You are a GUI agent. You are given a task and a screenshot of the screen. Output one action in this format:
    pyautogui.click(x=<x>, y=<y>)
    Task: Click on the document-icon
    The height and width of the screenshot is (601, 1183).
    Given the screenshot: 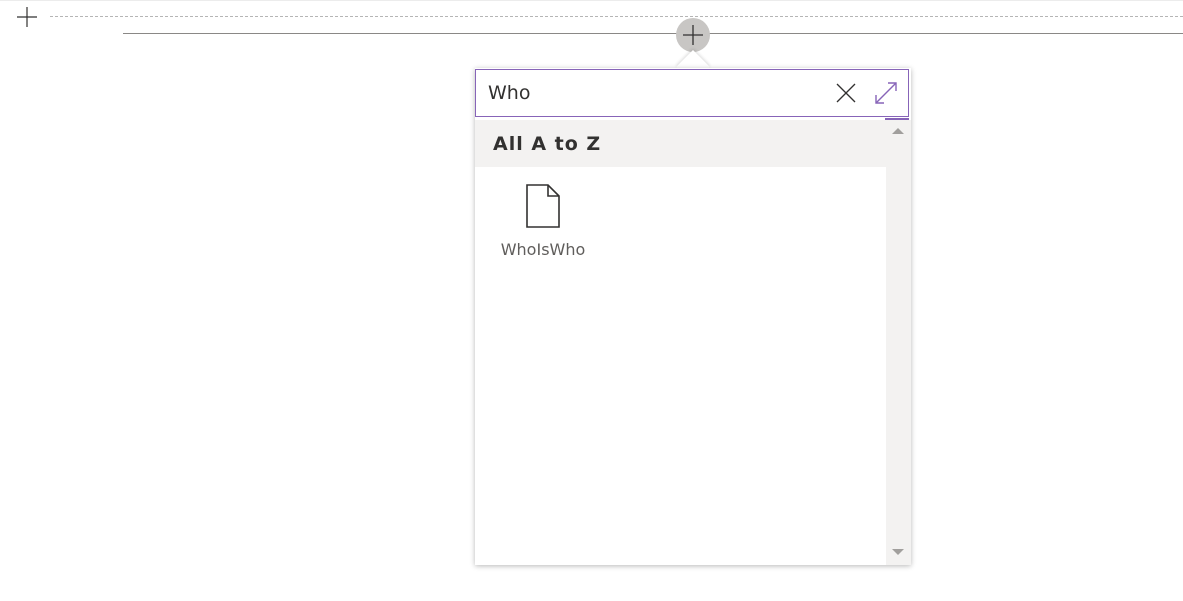 What is the action you would take?
    pyautogui.click(x=543, y=206)
    